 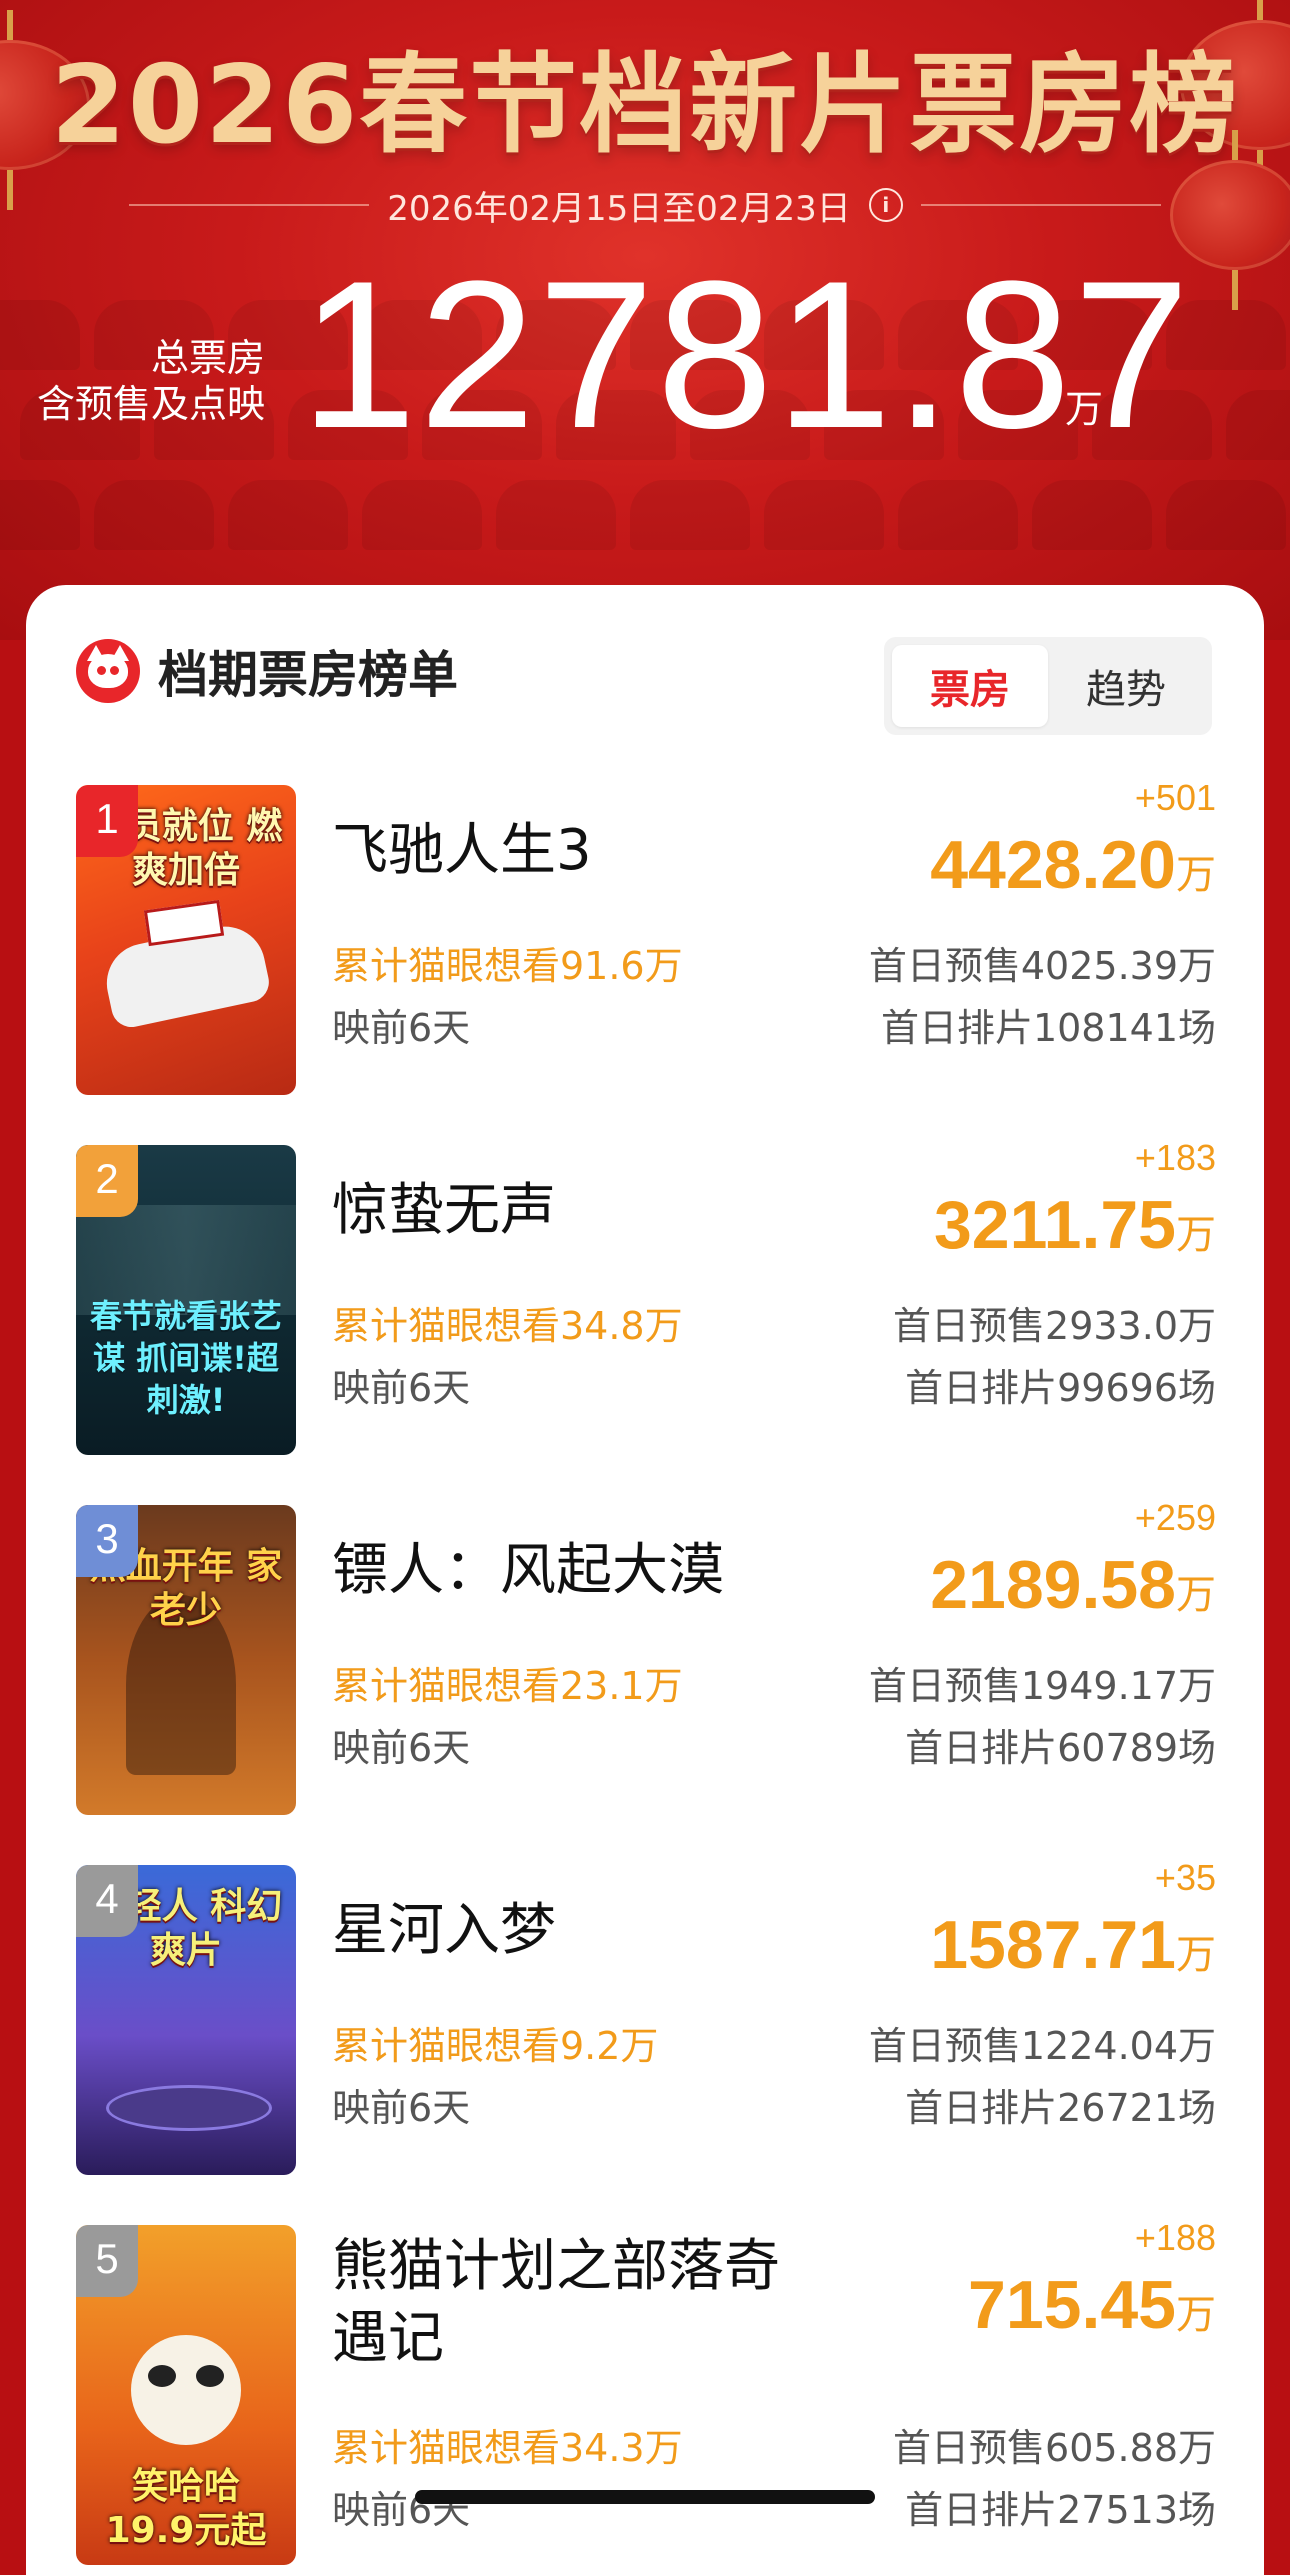 I want to click on date-range-row: 2026年02月15日至02月23日 i, so click(x=645, y=205).